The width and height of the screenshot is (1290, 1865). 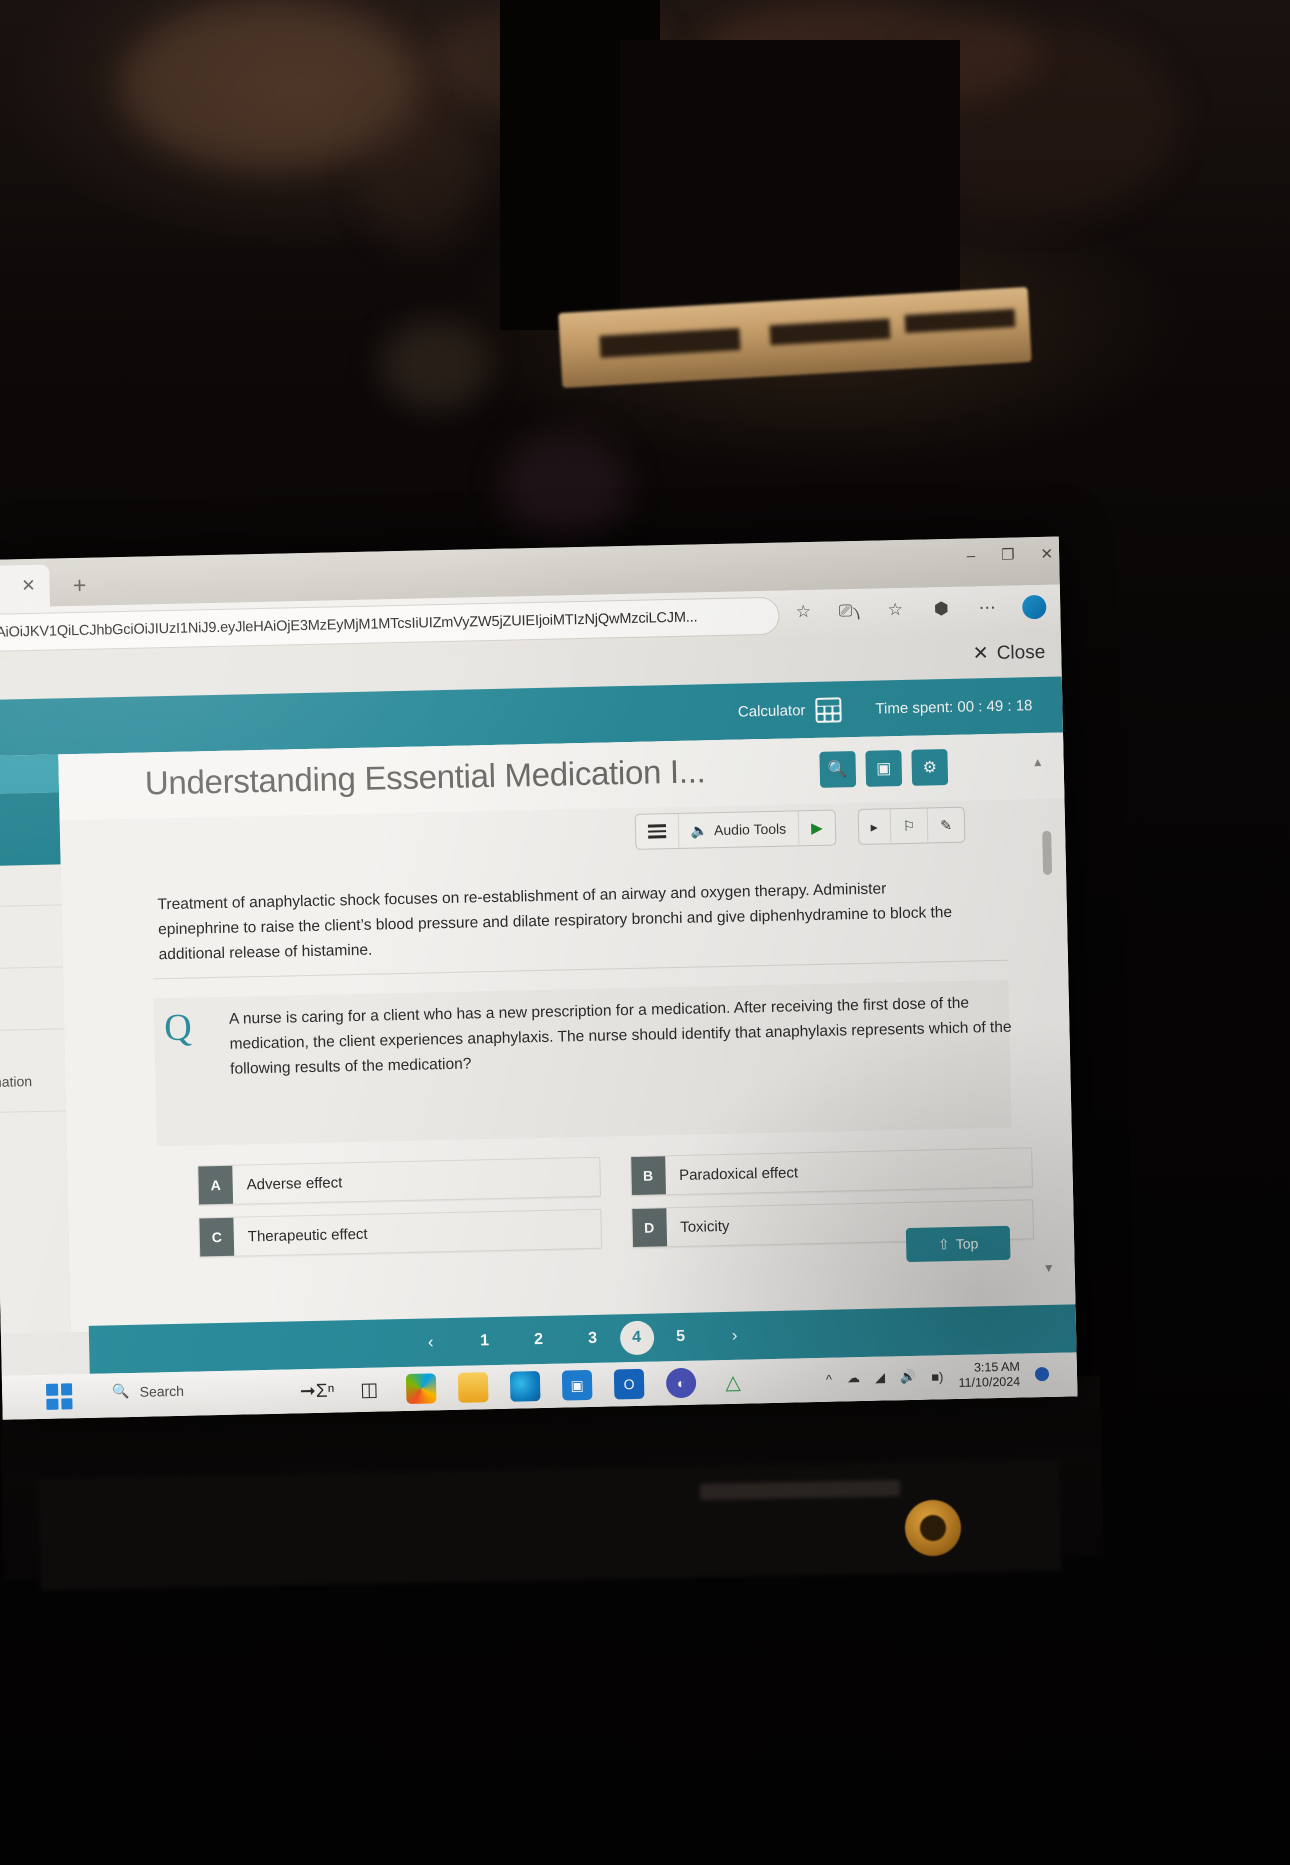 What do you see at coordinates (995, 706) in the screenshot?
I see `time-spent-value: 00 : 49 : 18` at bounding box center [995, 706].